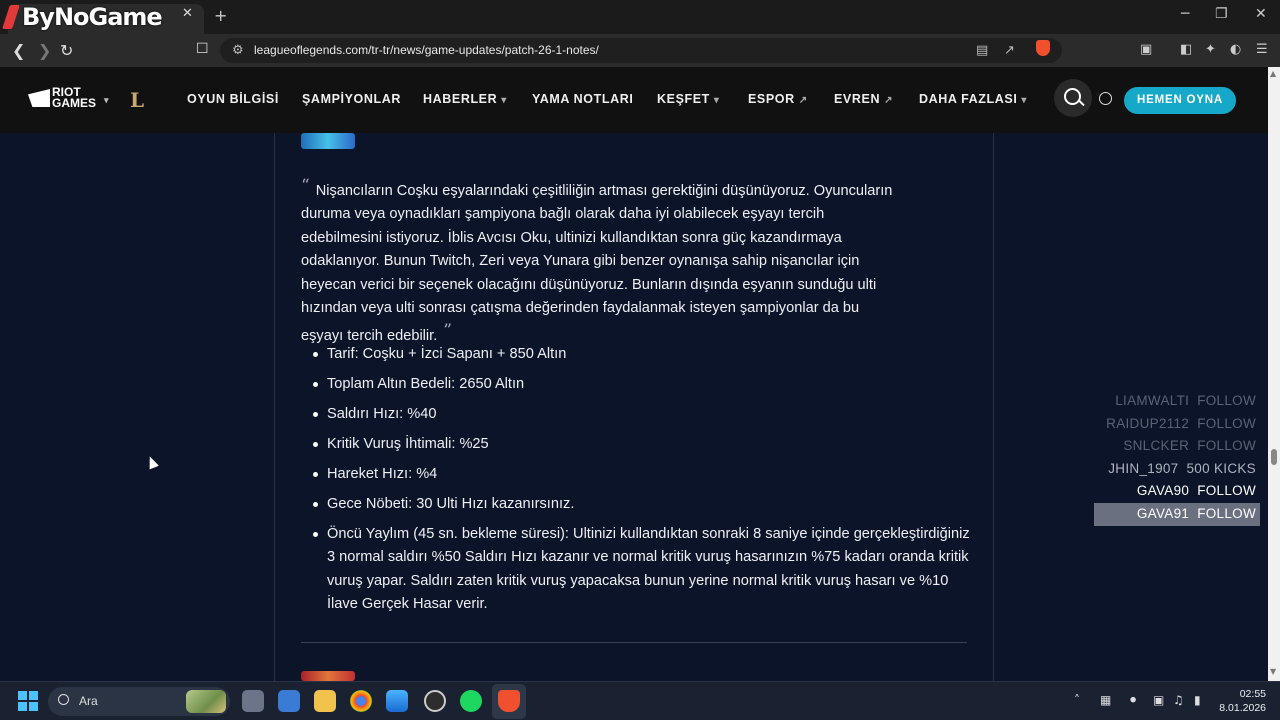  Describe the element at coordinates (289, 701) in the screenshot. I see `store-icon` at that location.